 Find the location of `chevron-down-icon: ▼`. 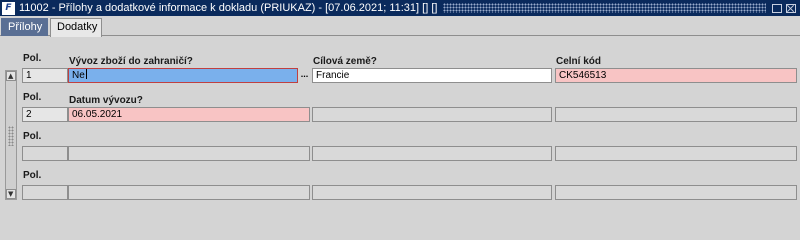

chevron-down-icon: ▼ is located at coordinates (11, 194).